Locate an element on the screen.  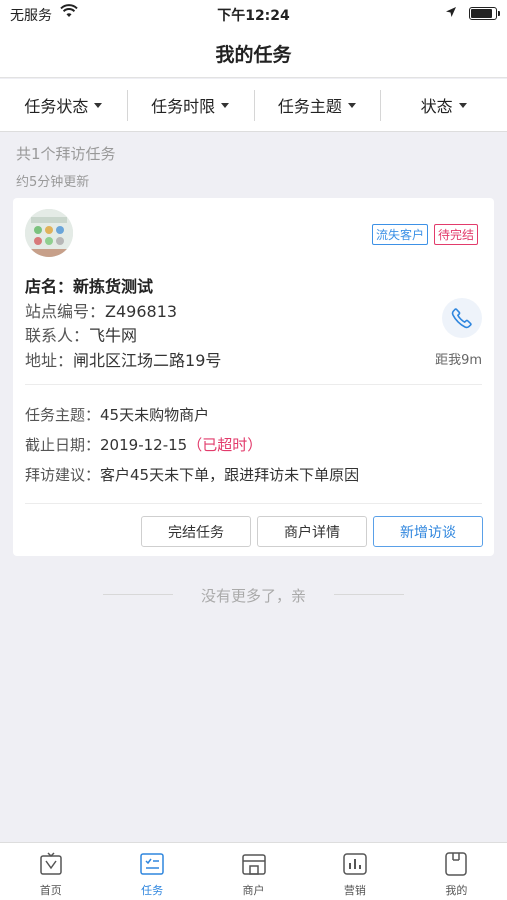
address-row: 地址：闸北区江场二路19号 is located at coordinates (123, 359).